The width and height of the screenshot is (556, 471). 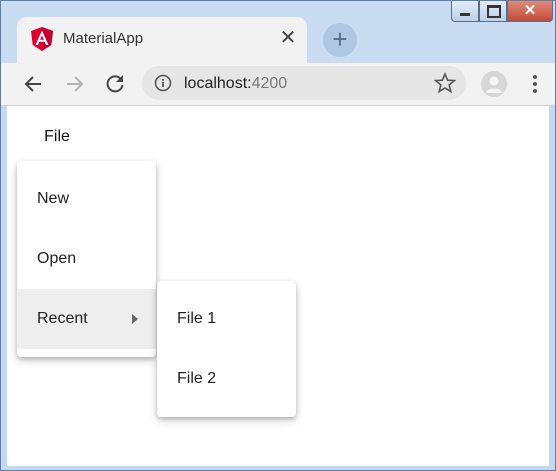 I want to click on file-menu-button: File, so click(x=57, y=136).